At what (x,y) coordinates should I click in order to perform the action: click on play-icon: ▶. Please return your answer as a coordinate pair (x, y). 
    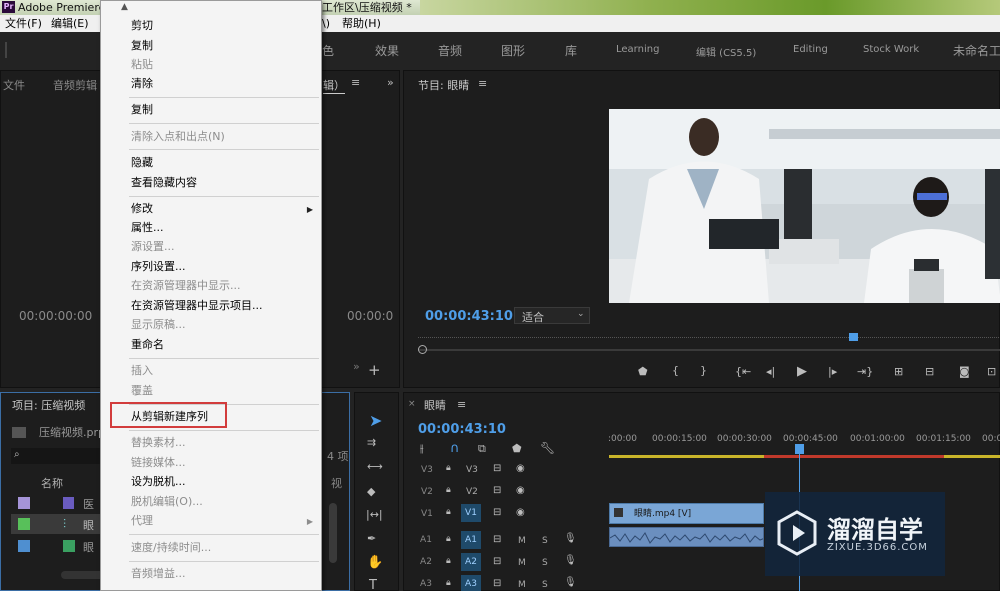
    Looking at the image, I should click on (802, 371).